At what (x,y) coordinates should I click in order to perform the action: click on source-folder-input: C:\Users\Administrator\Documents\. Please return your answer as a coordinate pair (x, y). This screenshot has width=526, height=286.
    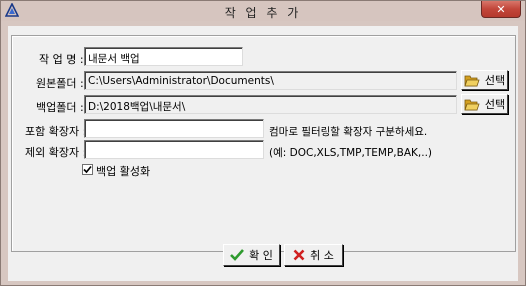
    Looking at the image, I should click on (270, 80).